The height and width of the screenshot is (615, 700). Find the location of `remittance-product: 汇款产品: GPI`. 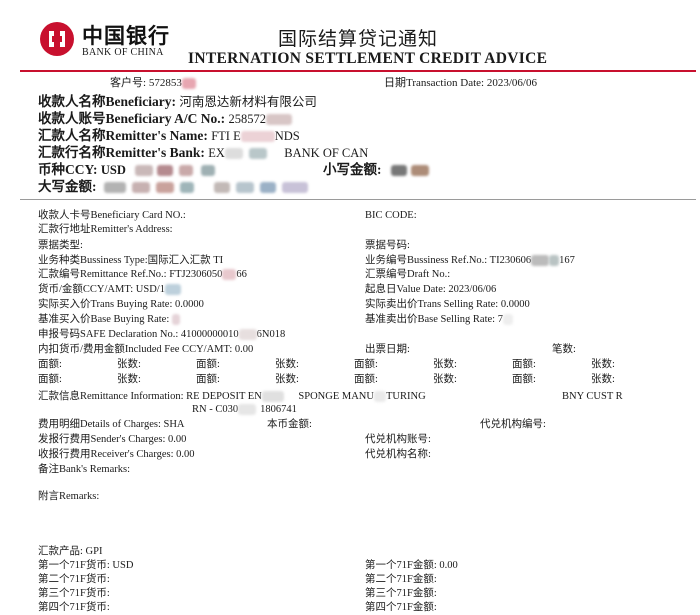

remittance-product: 汇款产品: GPI is located at coordinates (70, 551).